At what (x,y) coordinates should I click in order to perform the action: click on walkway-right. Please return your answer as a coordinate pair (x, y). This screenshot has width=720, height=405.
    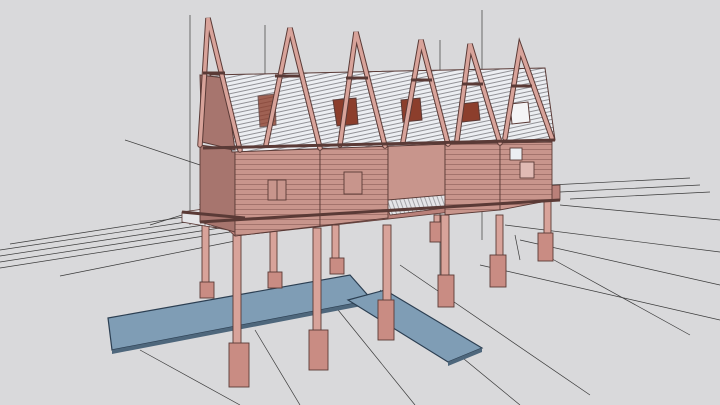
    Looking at the image, I should click on (415, 327).